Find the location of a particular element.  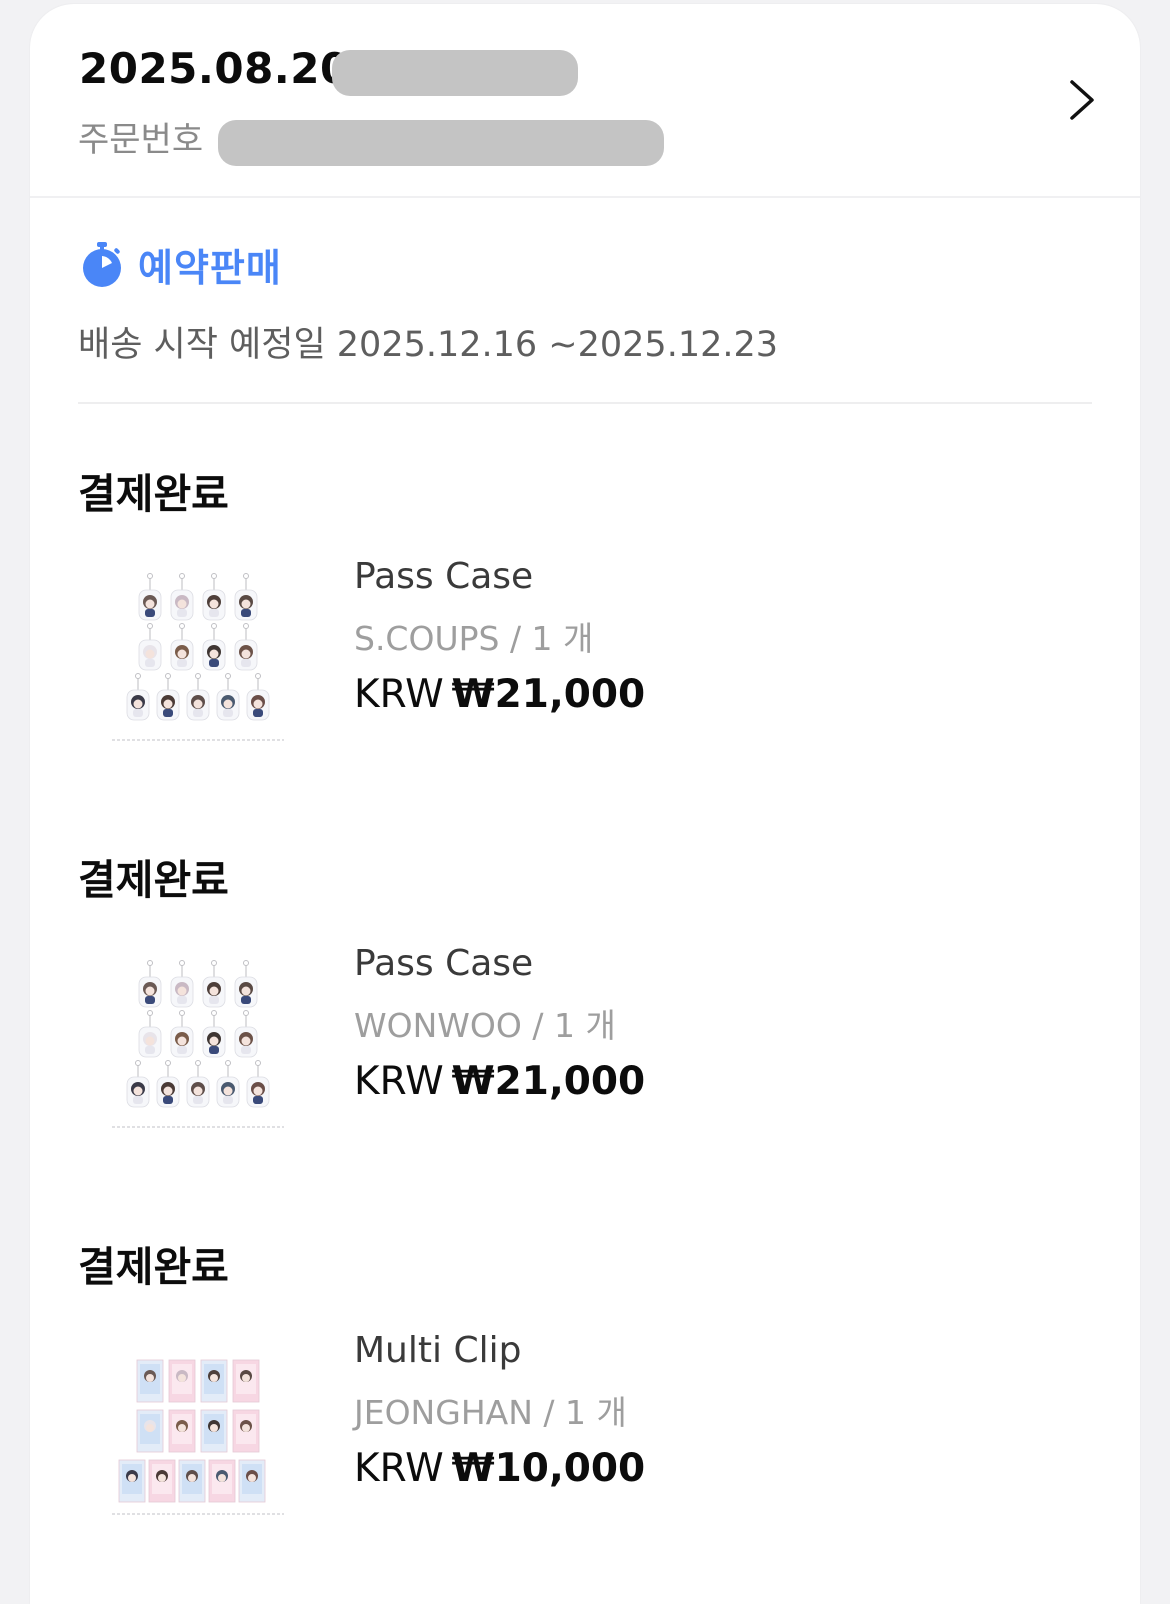

presale-label: 예약판매 is located at coordinates (210, 267).